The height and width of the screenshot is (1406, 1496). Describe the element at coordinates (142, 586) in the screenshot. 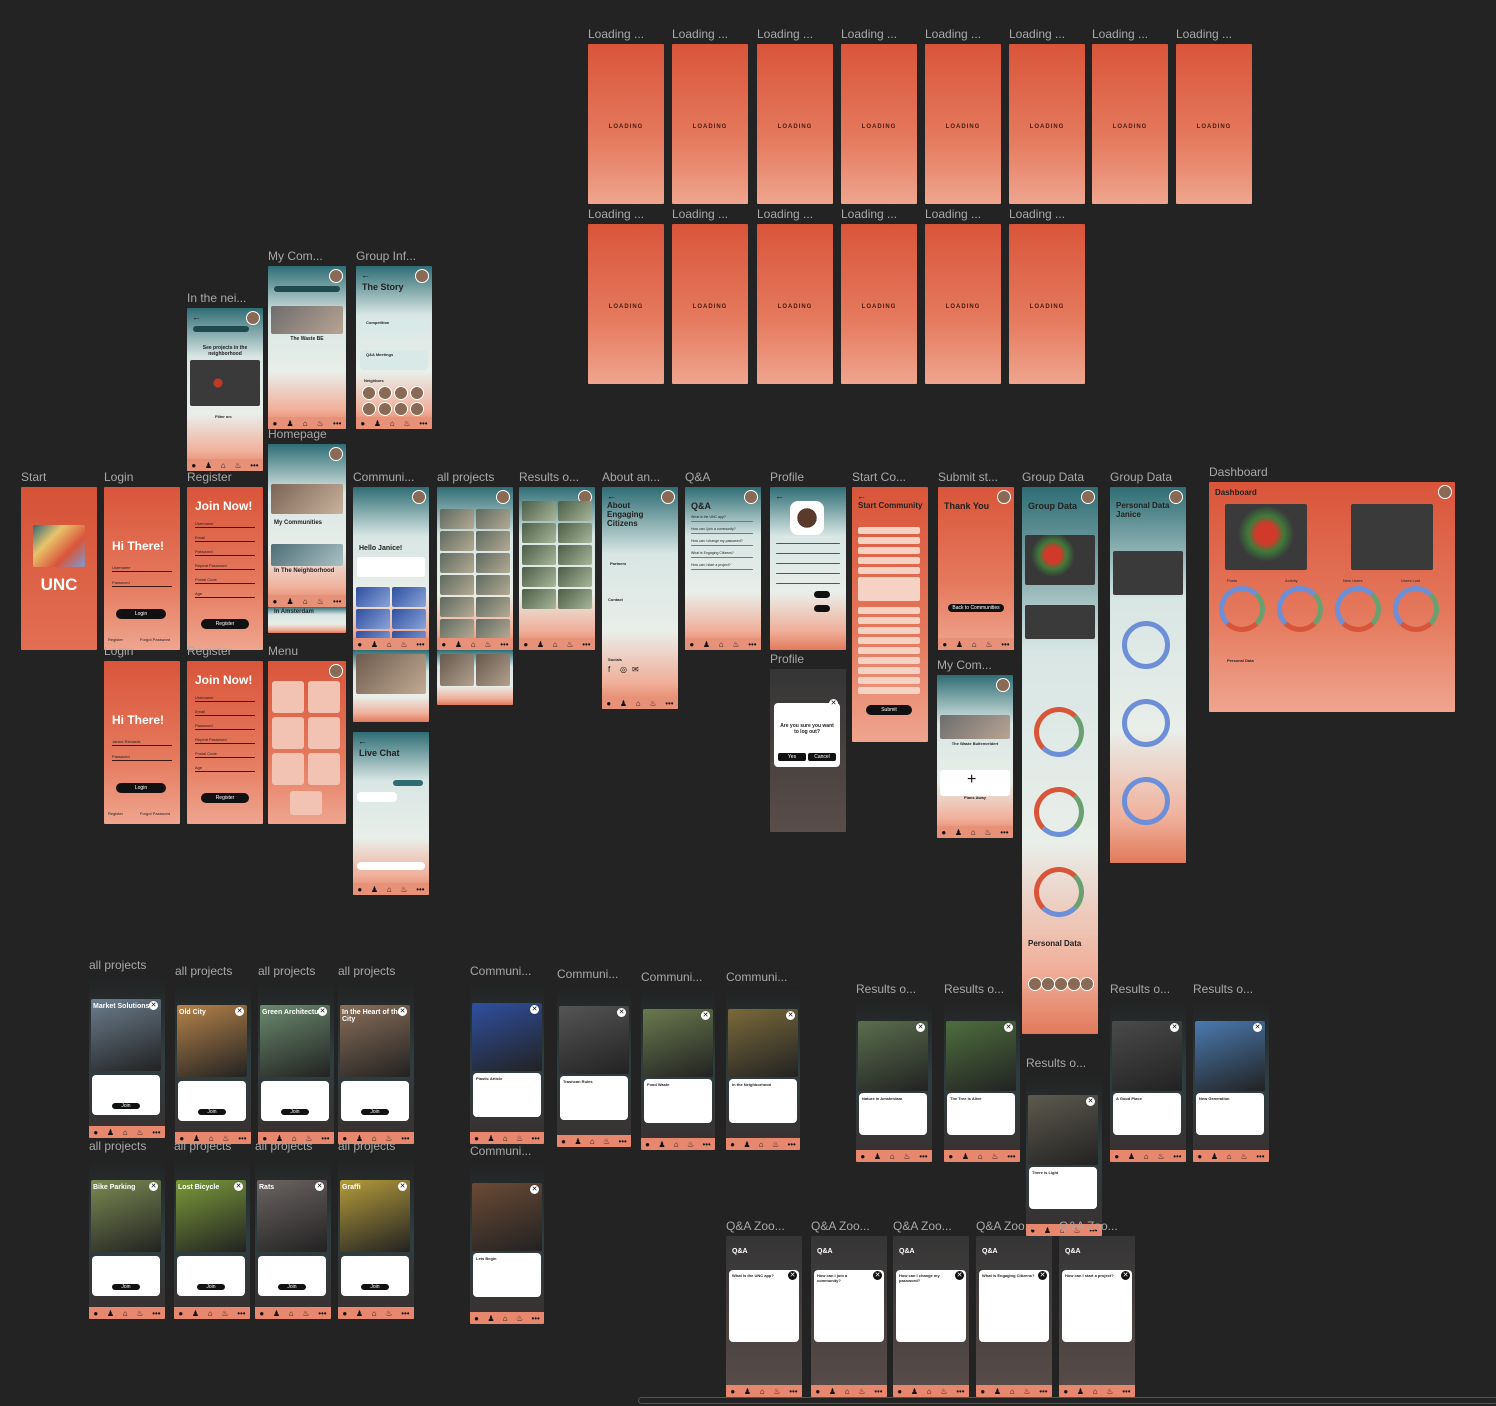

I see `password-underline` at that location.